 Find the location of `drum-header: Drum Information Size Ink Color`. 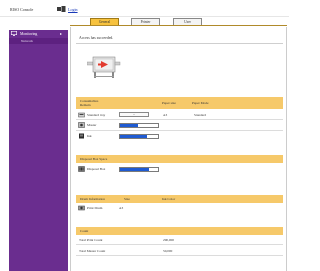

drum-header: Drum Information Size Ink Color is located at coordinates (179, 199).